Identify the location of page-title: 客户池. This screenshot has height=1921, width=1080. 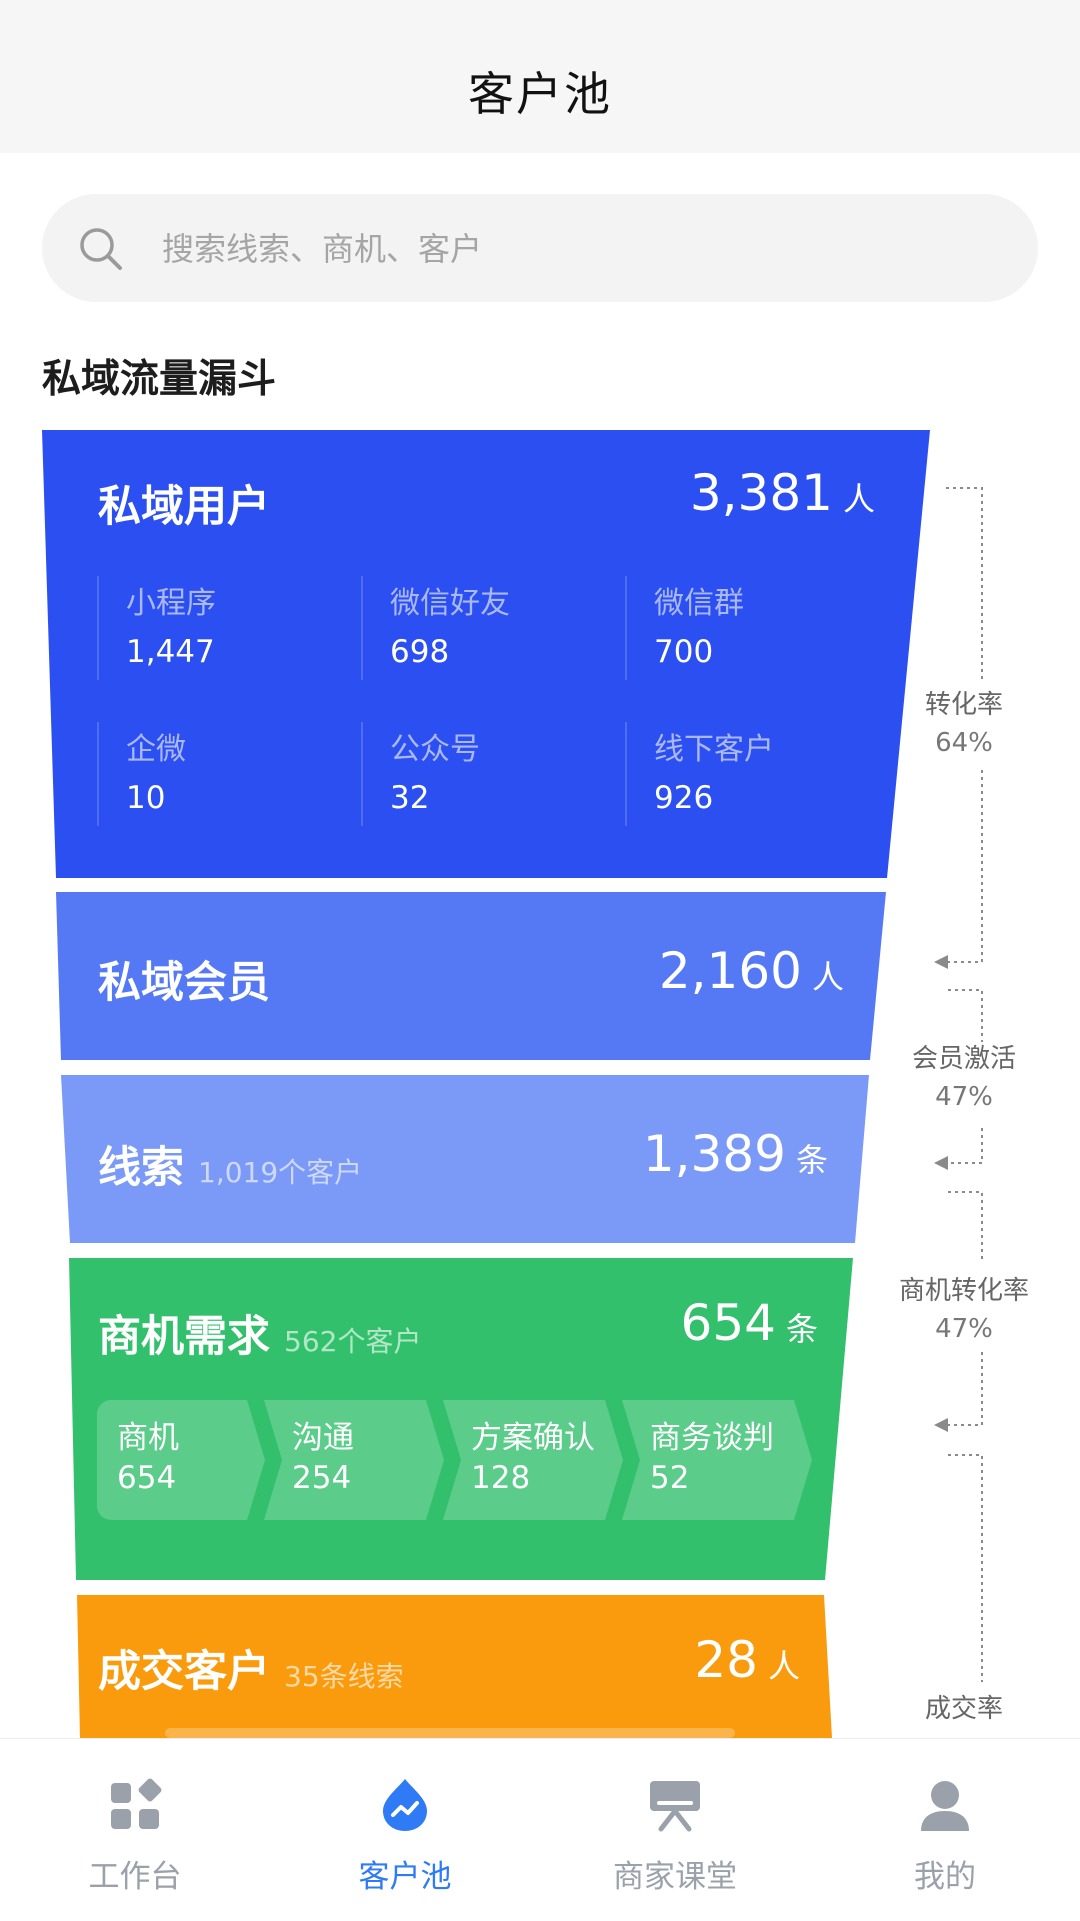
(540, 94).